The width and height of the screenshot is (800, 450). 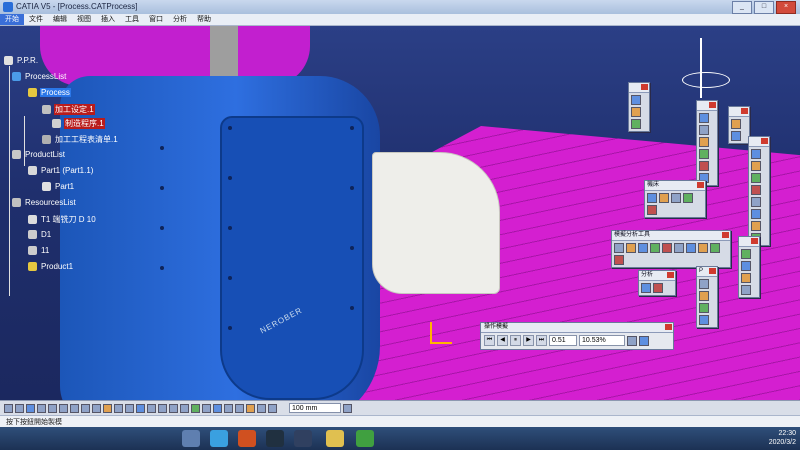 What do you see at coordinates (107, 408) in the screenshot?
I see `function-icon` at bounding box center [107, 408].